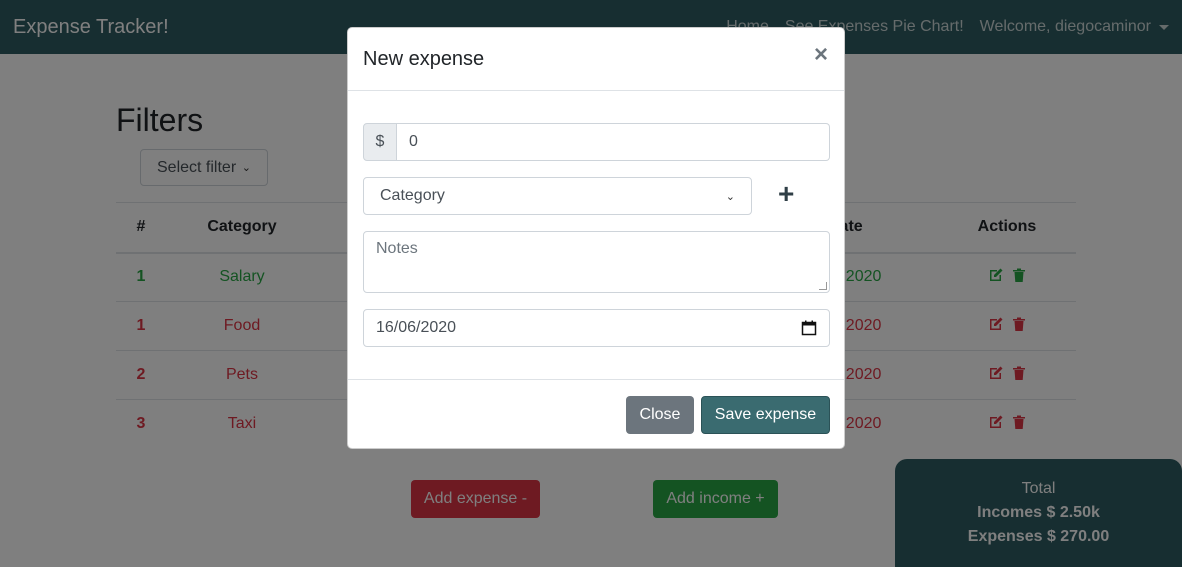 This screenshot has height=567, width=1182. What do you see at coordinates (821, 55) in the screenshot?
I see `close-icon: ×` at bounding box center [821, 55].